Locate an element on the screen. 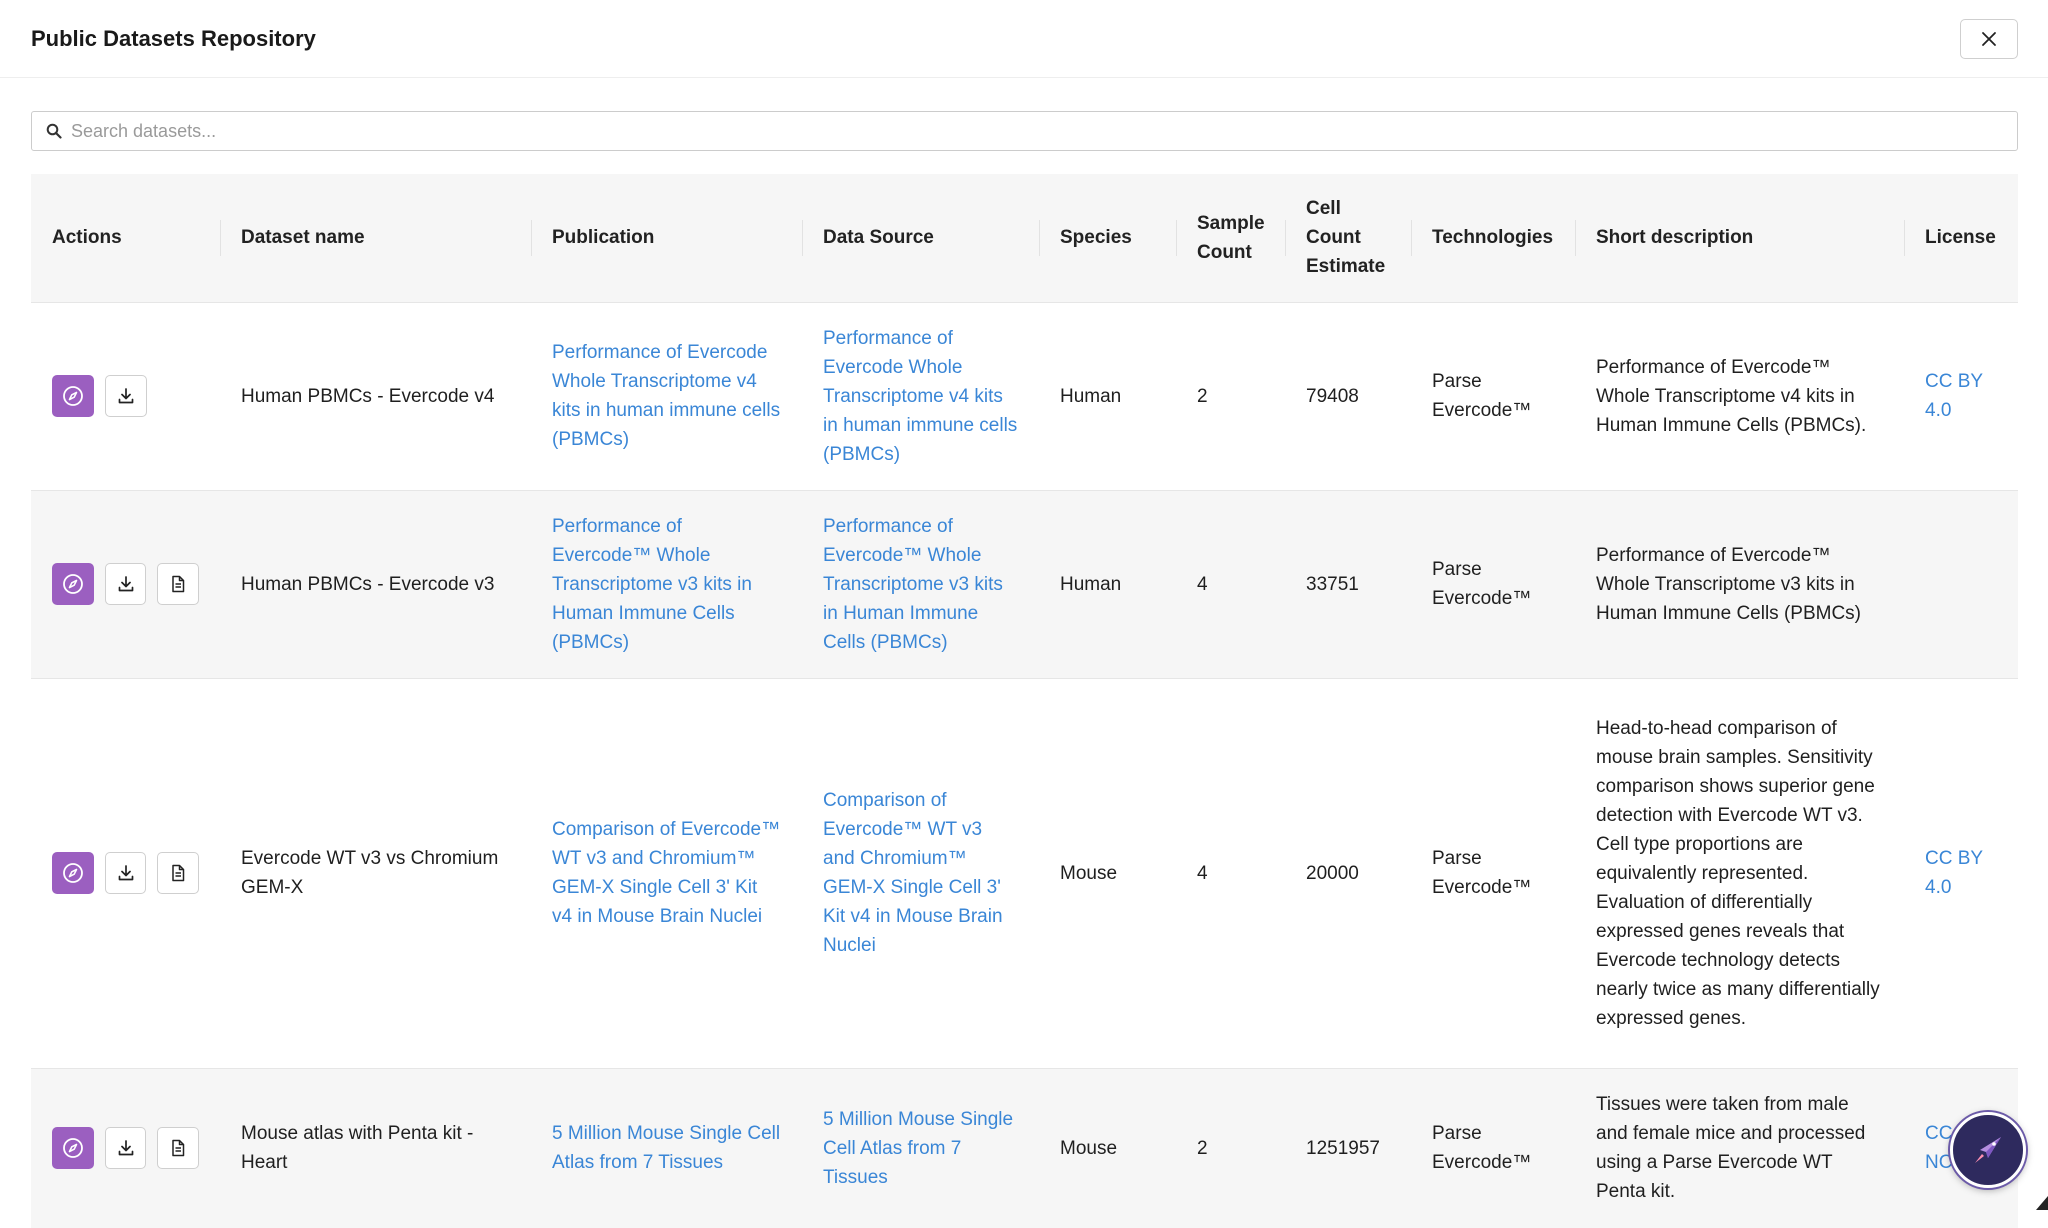 This screenshot has height=1228, width=2048. search-icon is located at coordinates (54, 131).